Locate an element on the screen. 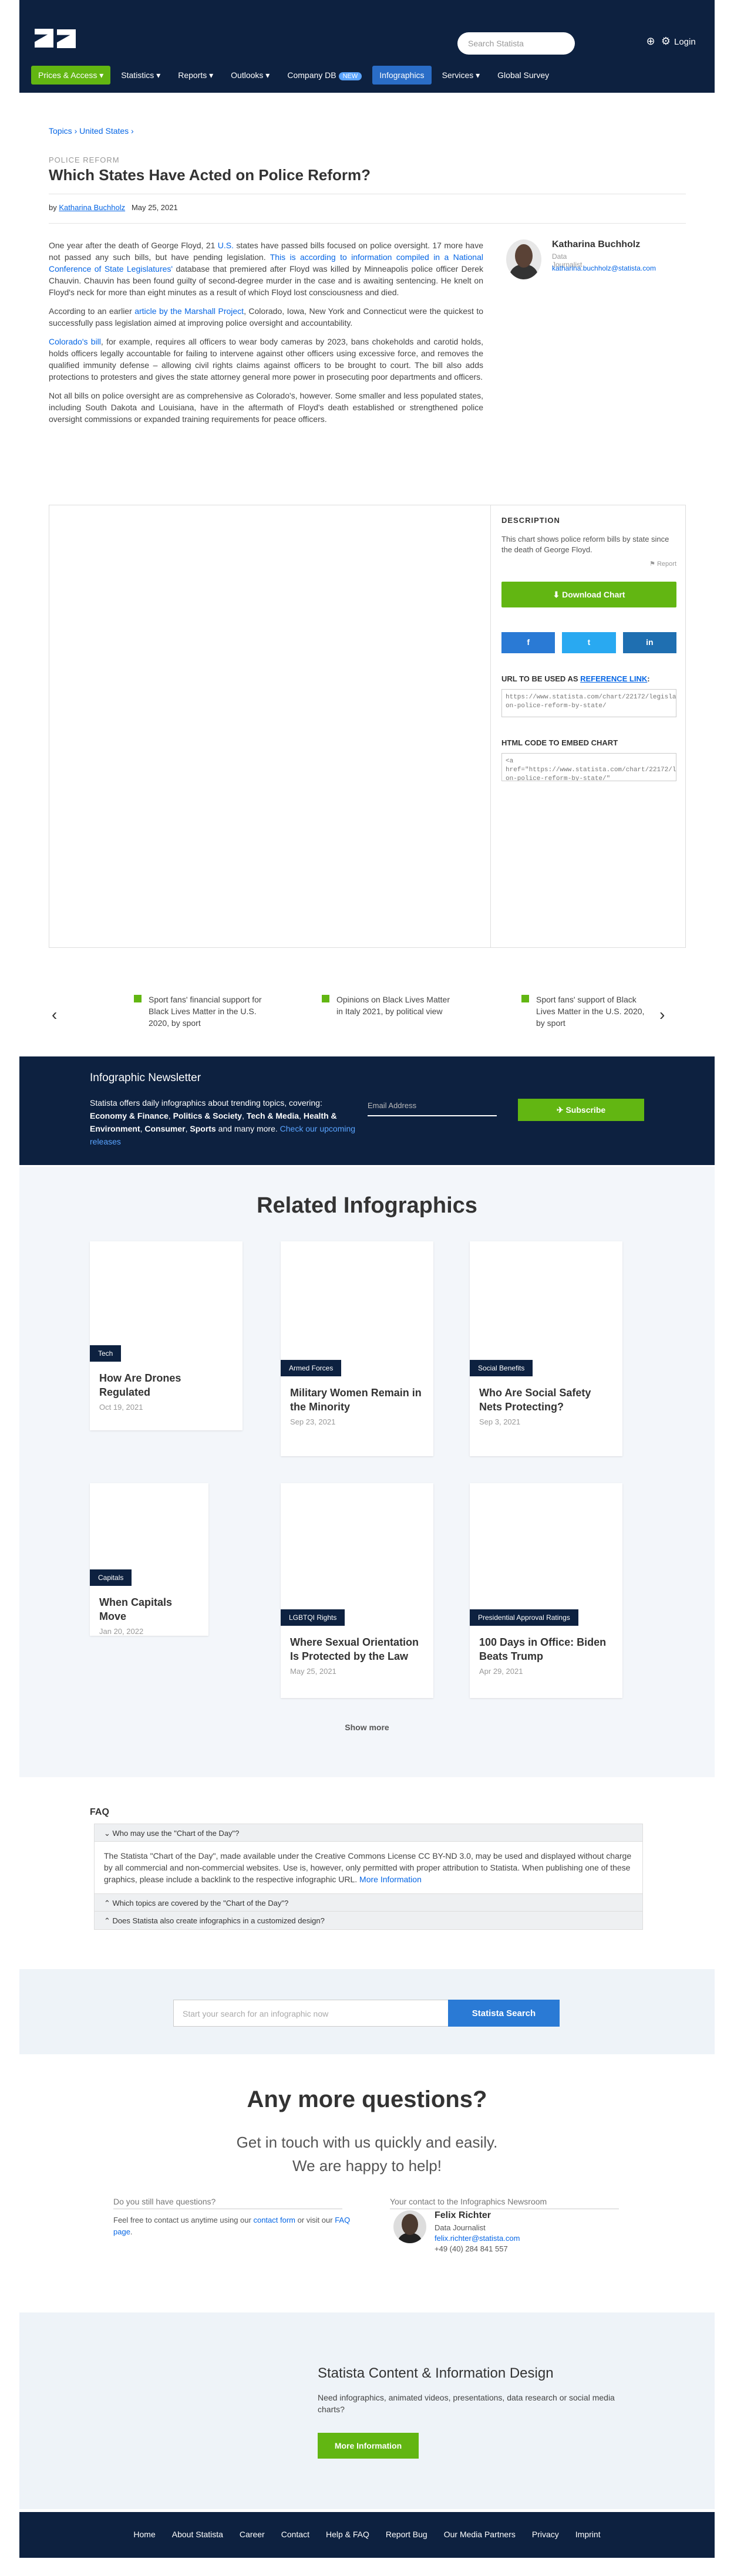 This screenshot has height=2576, width=734. related-card: Tech How Are Drones Regulated Oct 19, 2021 is located at coordinates (166, 1335).